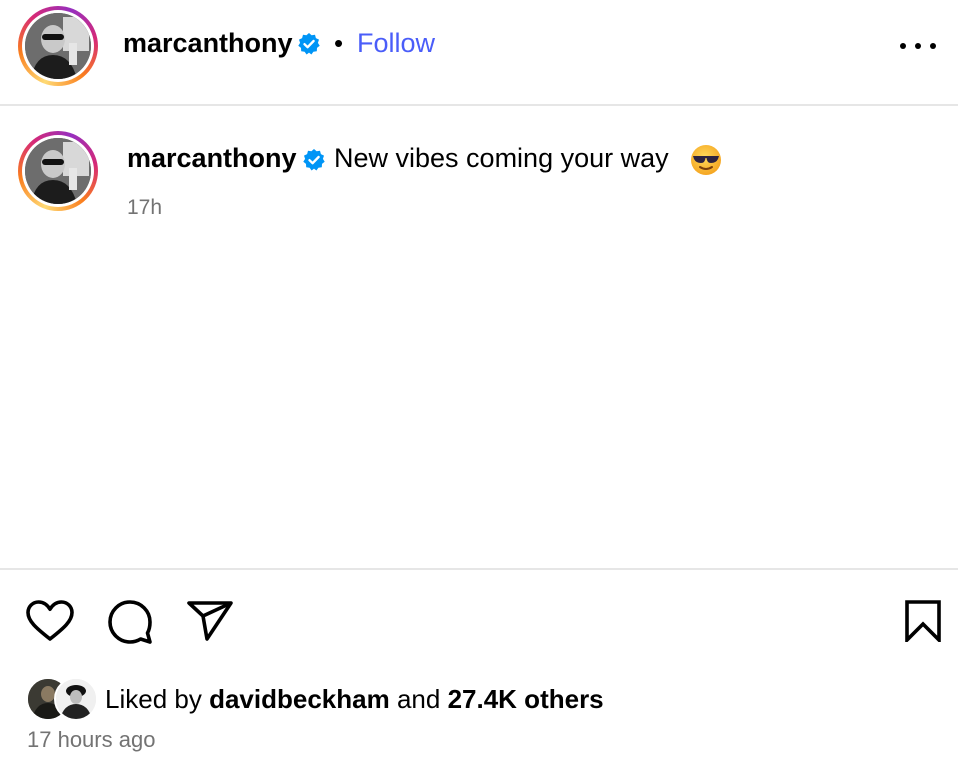 The image size is (958, 762). Describe the element at coordinates (396, 43) in the screenshot. I see `follow-button: Follow` at that location.